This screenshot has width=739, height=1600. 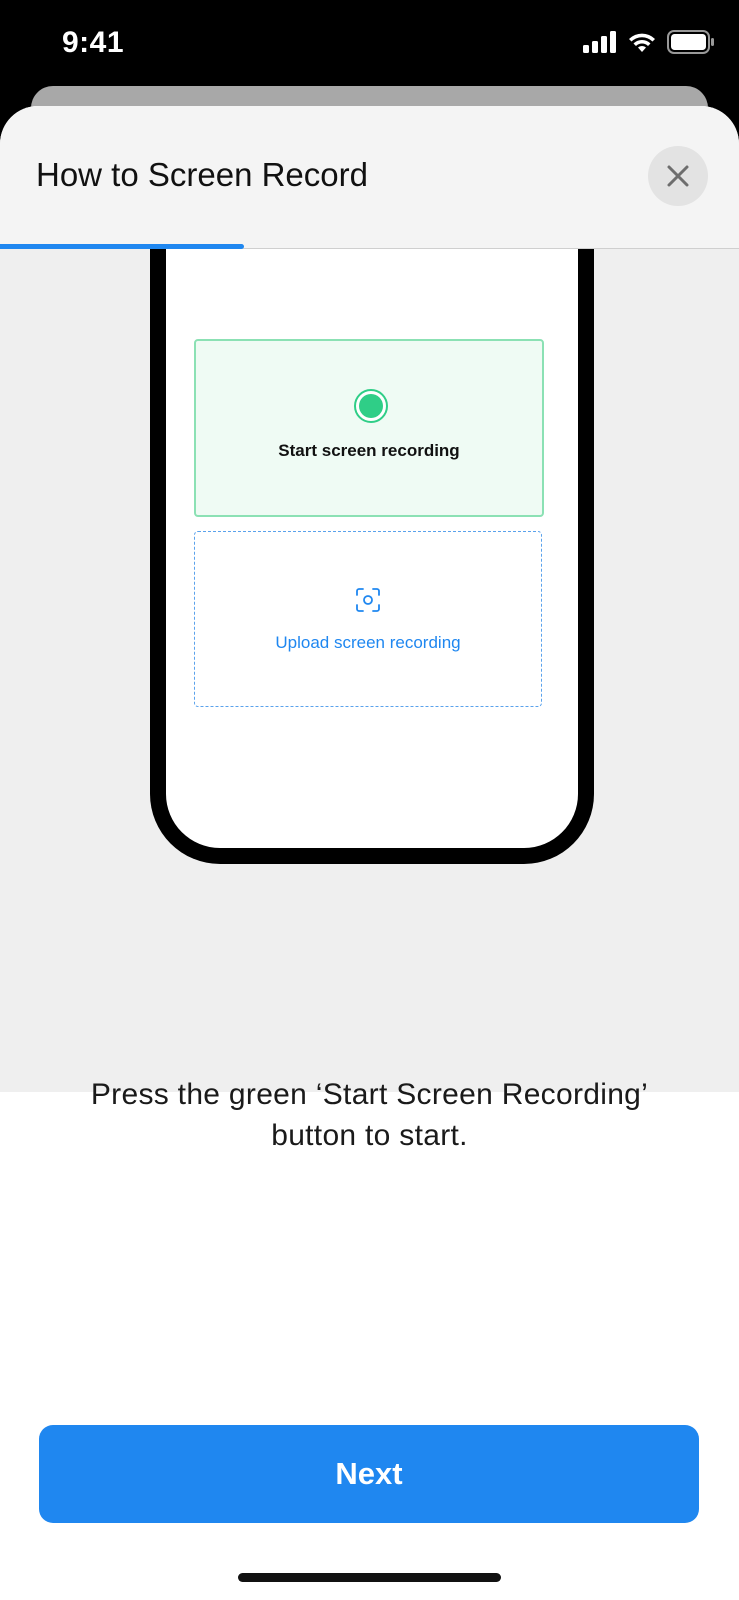 What do you see at coordinates (93, 42) in the screenshot?
I see `status-time: 9:41` at bounding box center [93, 42].